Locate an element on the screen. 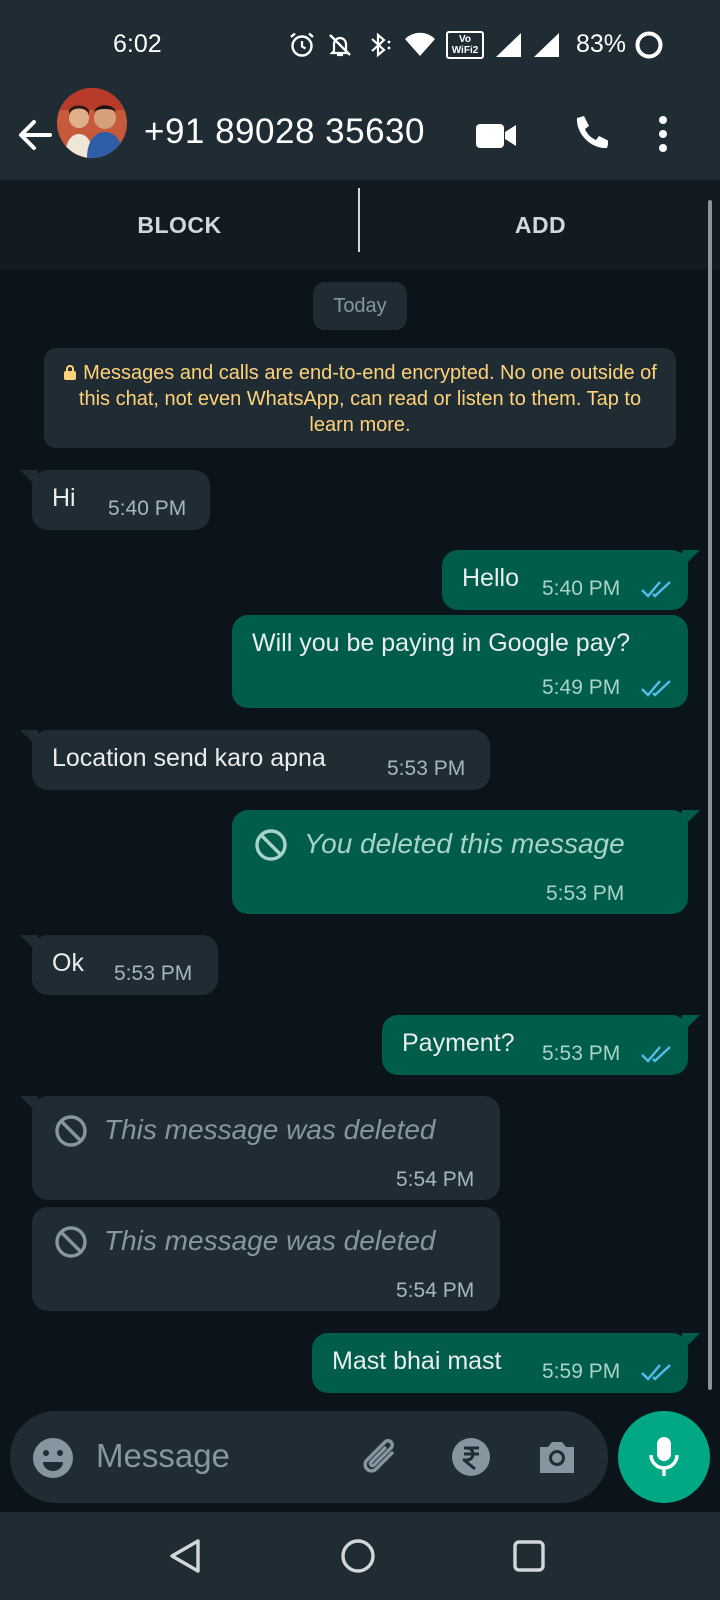  mic-icon is located at coordinates (664, 1456).